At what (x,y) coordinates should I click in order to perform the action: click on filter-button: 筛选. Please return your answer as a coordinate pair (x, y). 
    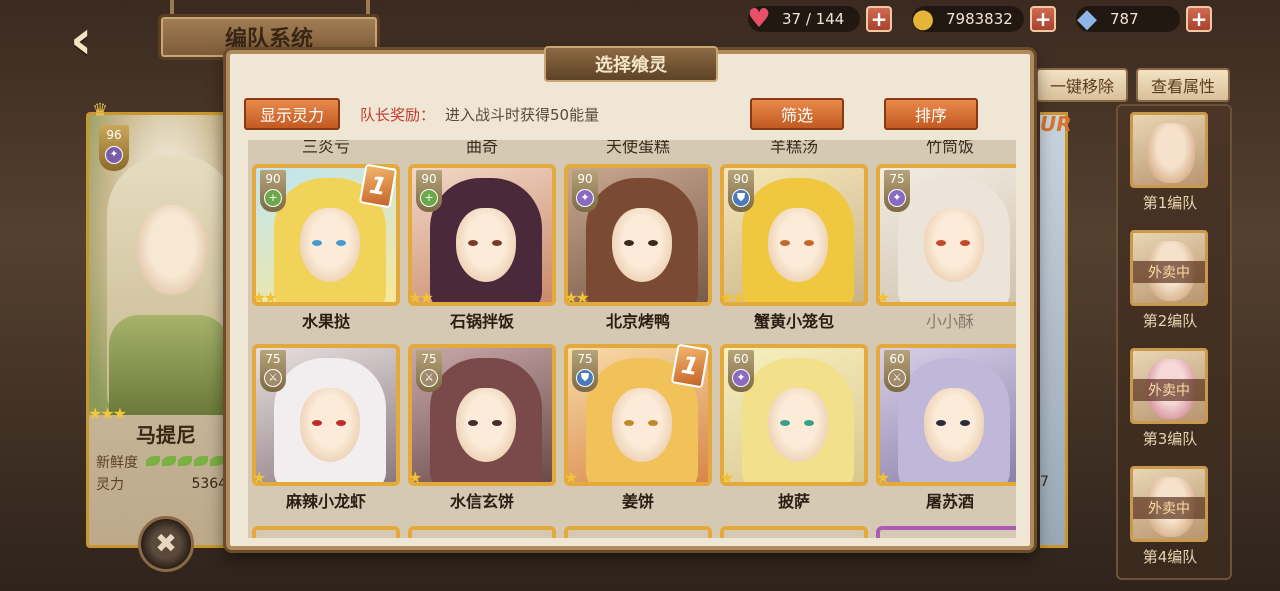
    Looking at the image, I should click on (797, 114).